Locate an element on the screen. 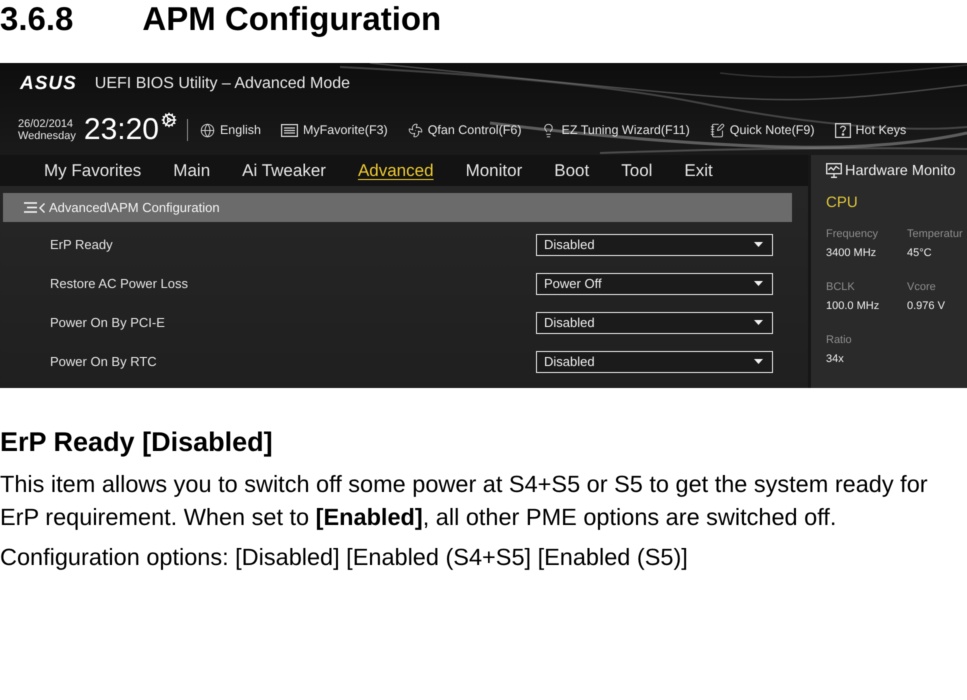  menu-tab: My Favorites is located at coordinates (93, 170).